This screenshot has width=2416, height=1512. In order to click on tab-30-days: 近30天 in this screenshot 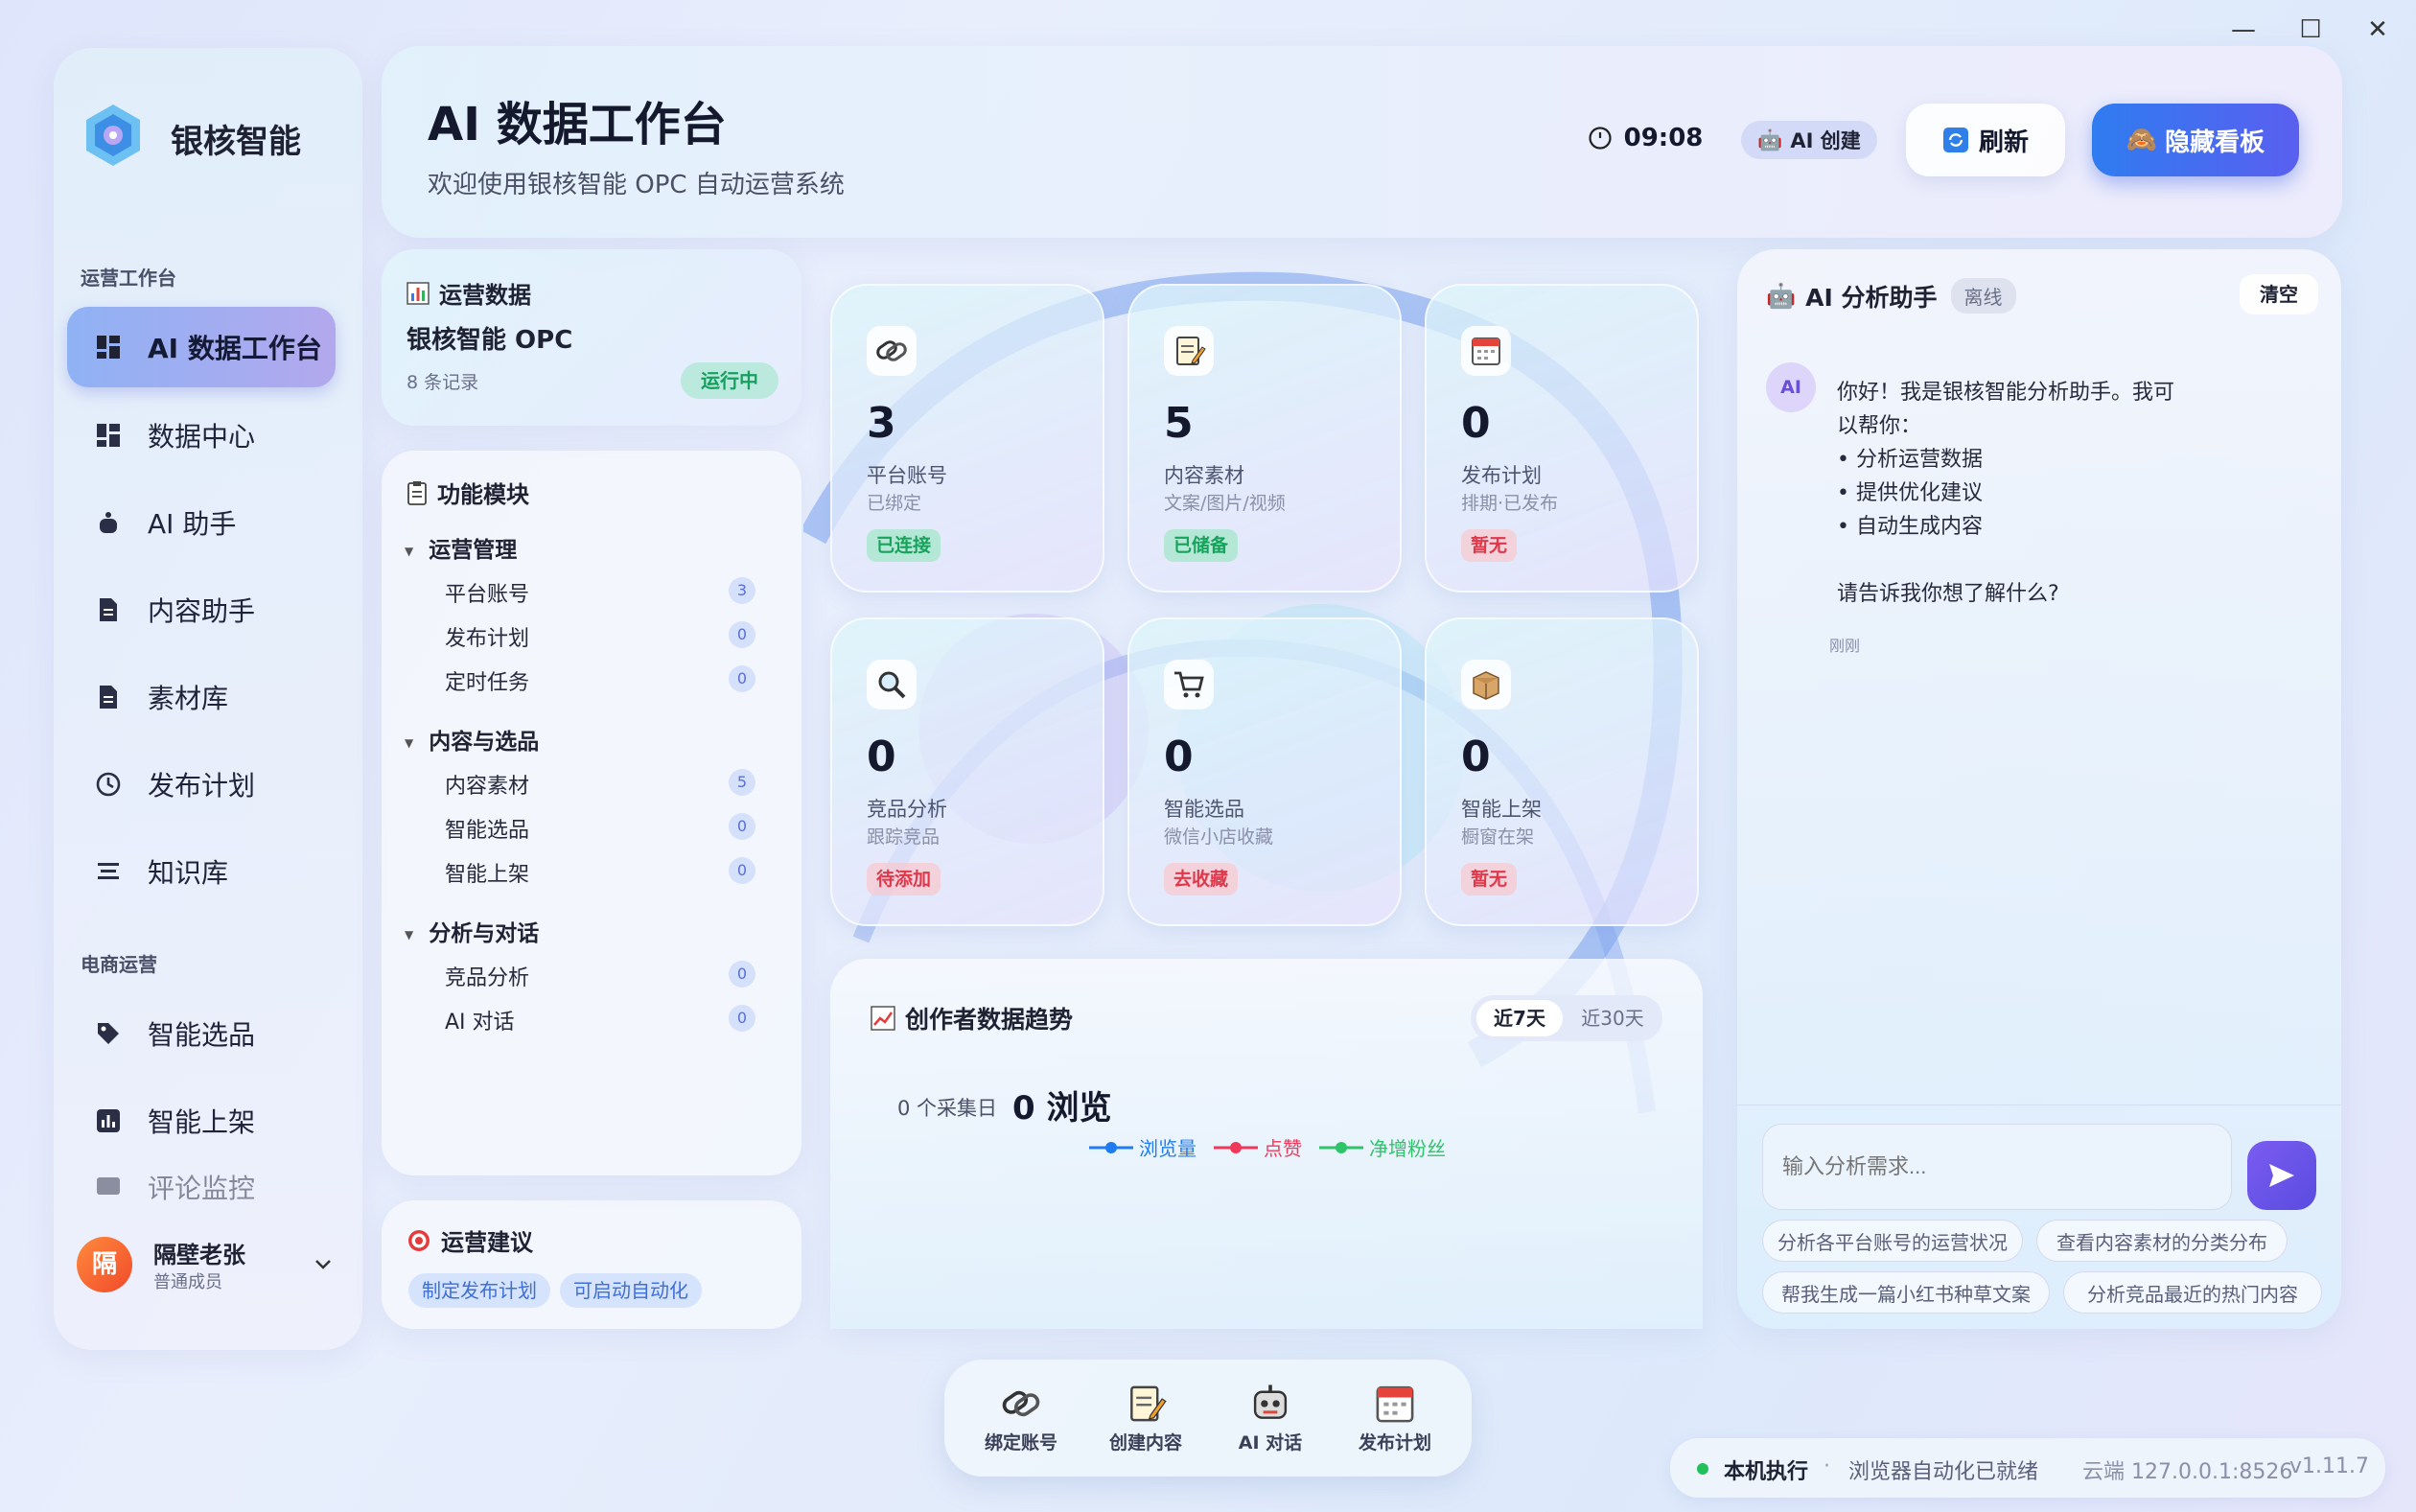, I will do `click(1613, 1018)`.